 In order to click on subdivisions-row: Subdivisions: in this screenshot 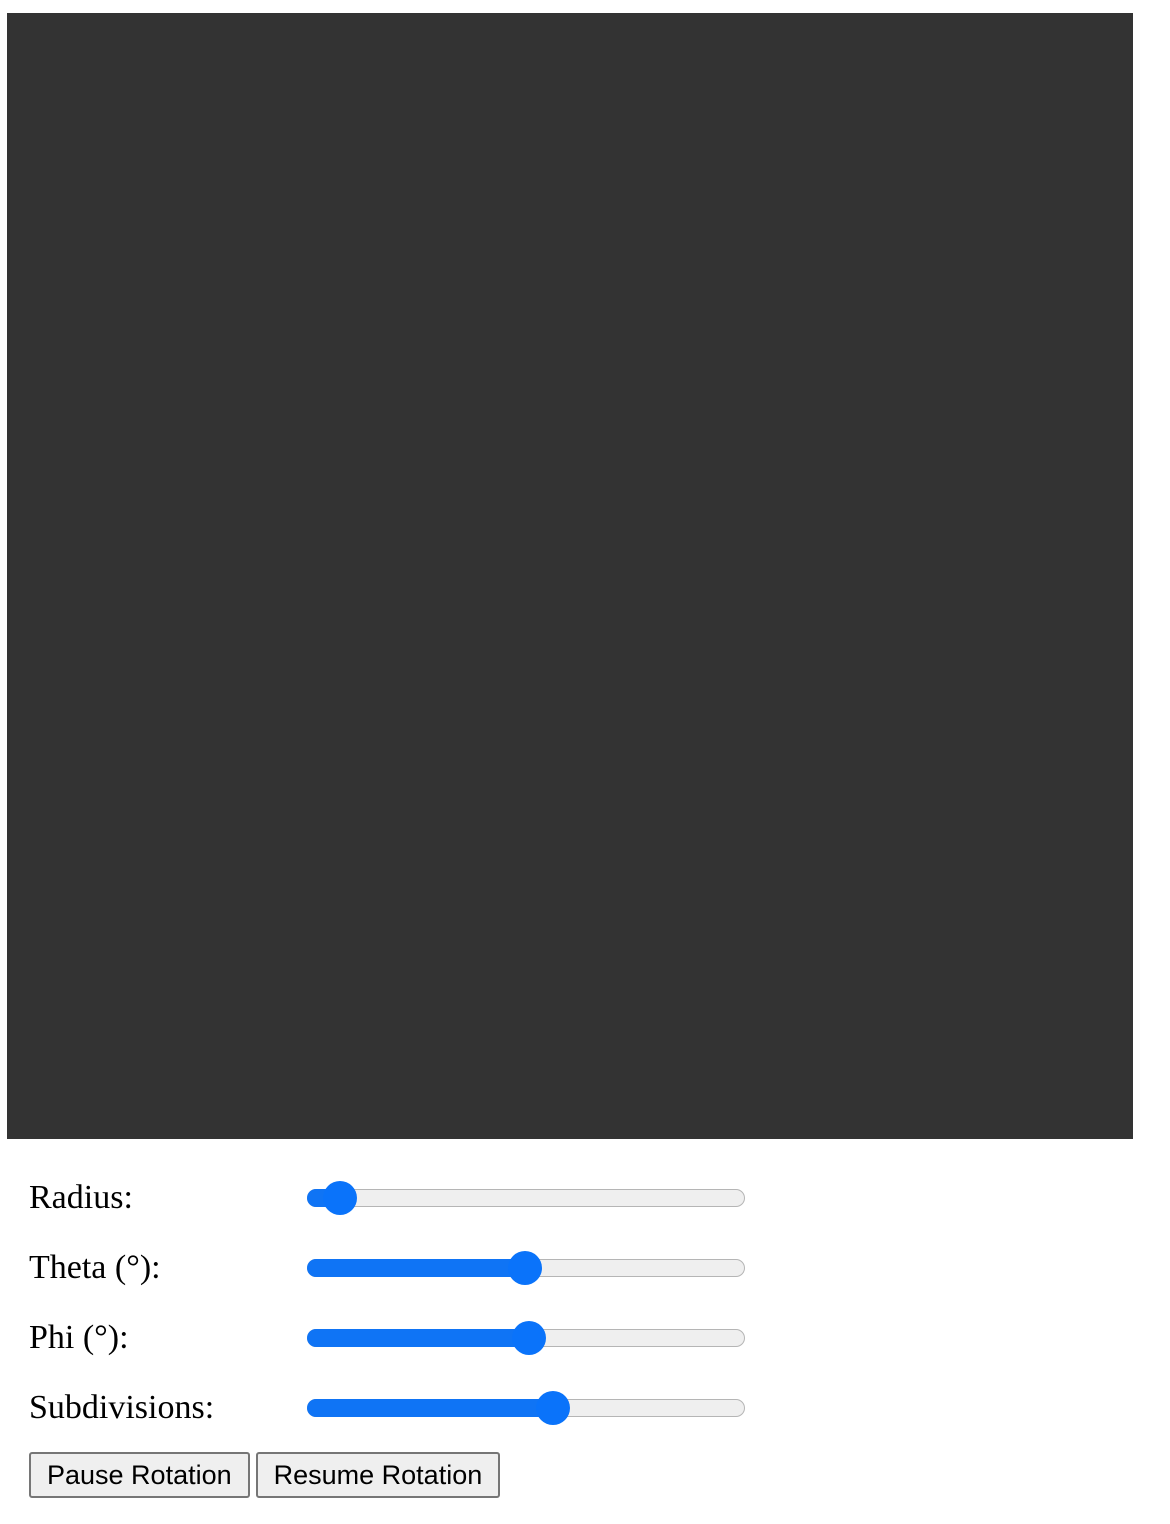, I will do `click(409, 1408)`.